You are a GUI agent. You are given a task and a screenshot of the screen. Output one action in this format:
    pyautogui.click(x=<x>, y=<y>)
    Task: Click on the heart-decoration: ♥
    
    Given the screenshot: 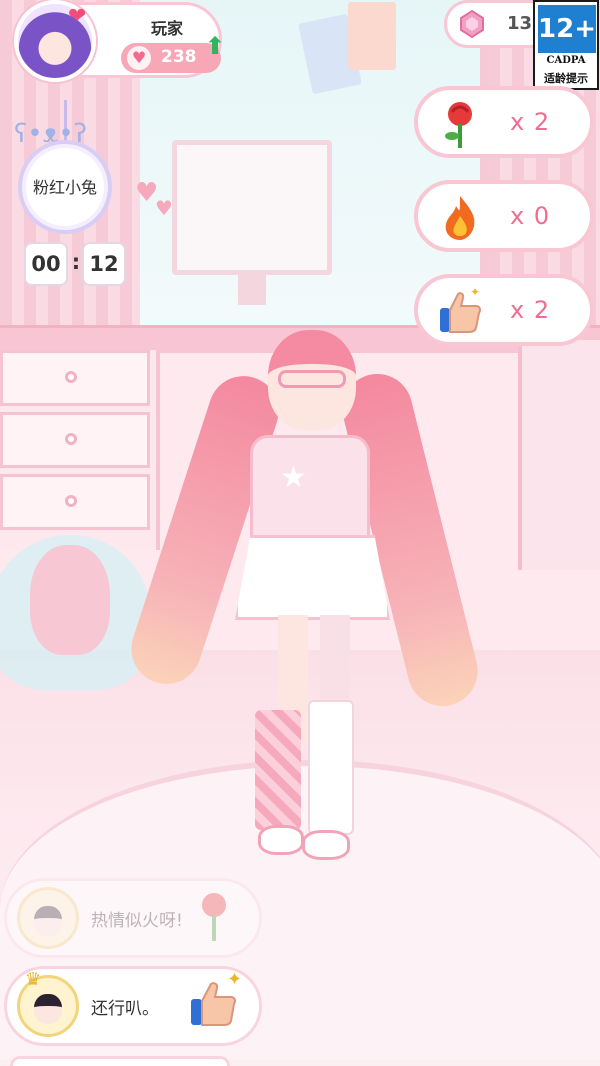 What is the action you would take?
    pyautogui.click(x=164, y=208)
    